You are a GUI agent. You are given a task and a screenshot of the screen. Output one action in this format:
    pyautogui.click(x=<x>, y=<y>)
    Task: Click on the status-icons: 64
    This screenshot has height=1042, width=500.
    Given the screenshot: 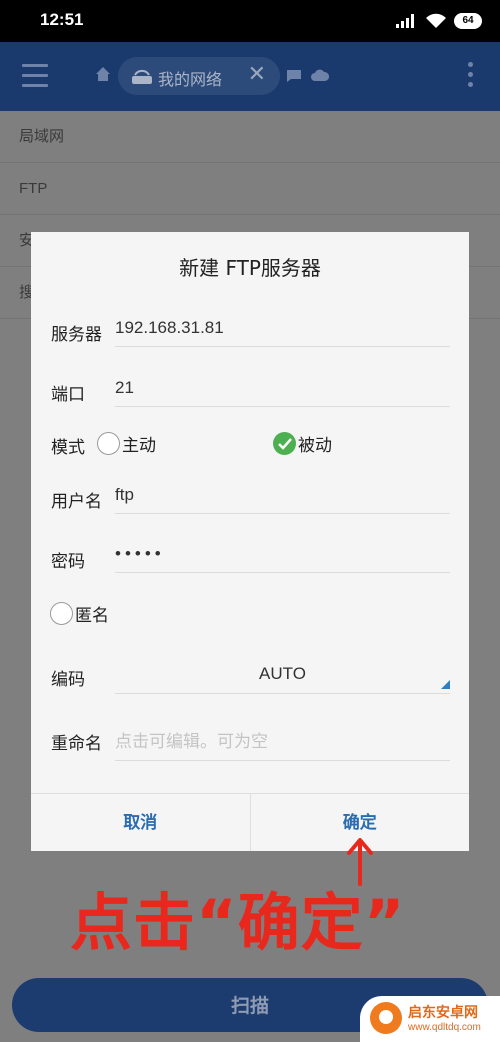 What is the action you would take?
    pyautogui.click(x=439, y=21)
    